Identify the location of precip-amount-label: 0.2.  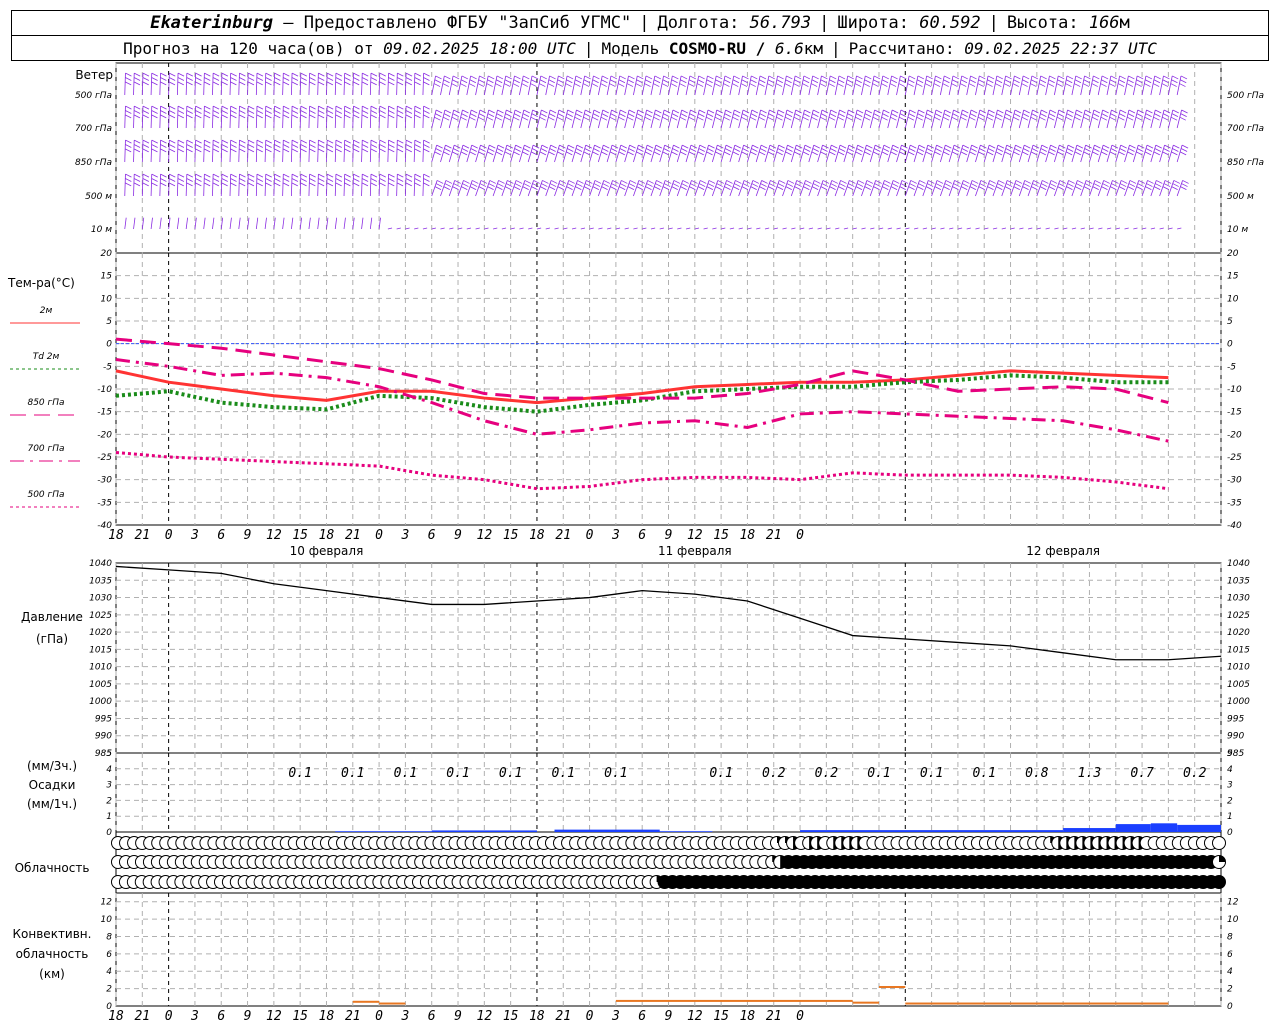
(774, 773).